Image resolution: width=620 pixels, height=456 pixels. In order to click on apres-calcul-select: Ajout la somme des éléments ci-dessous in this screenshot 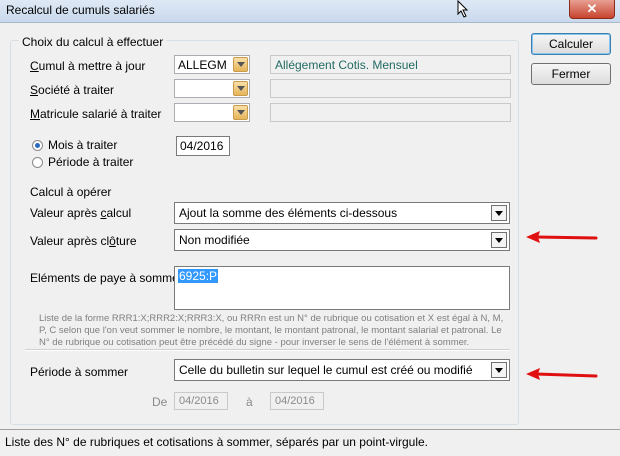, I will do `click(342, 213)`.